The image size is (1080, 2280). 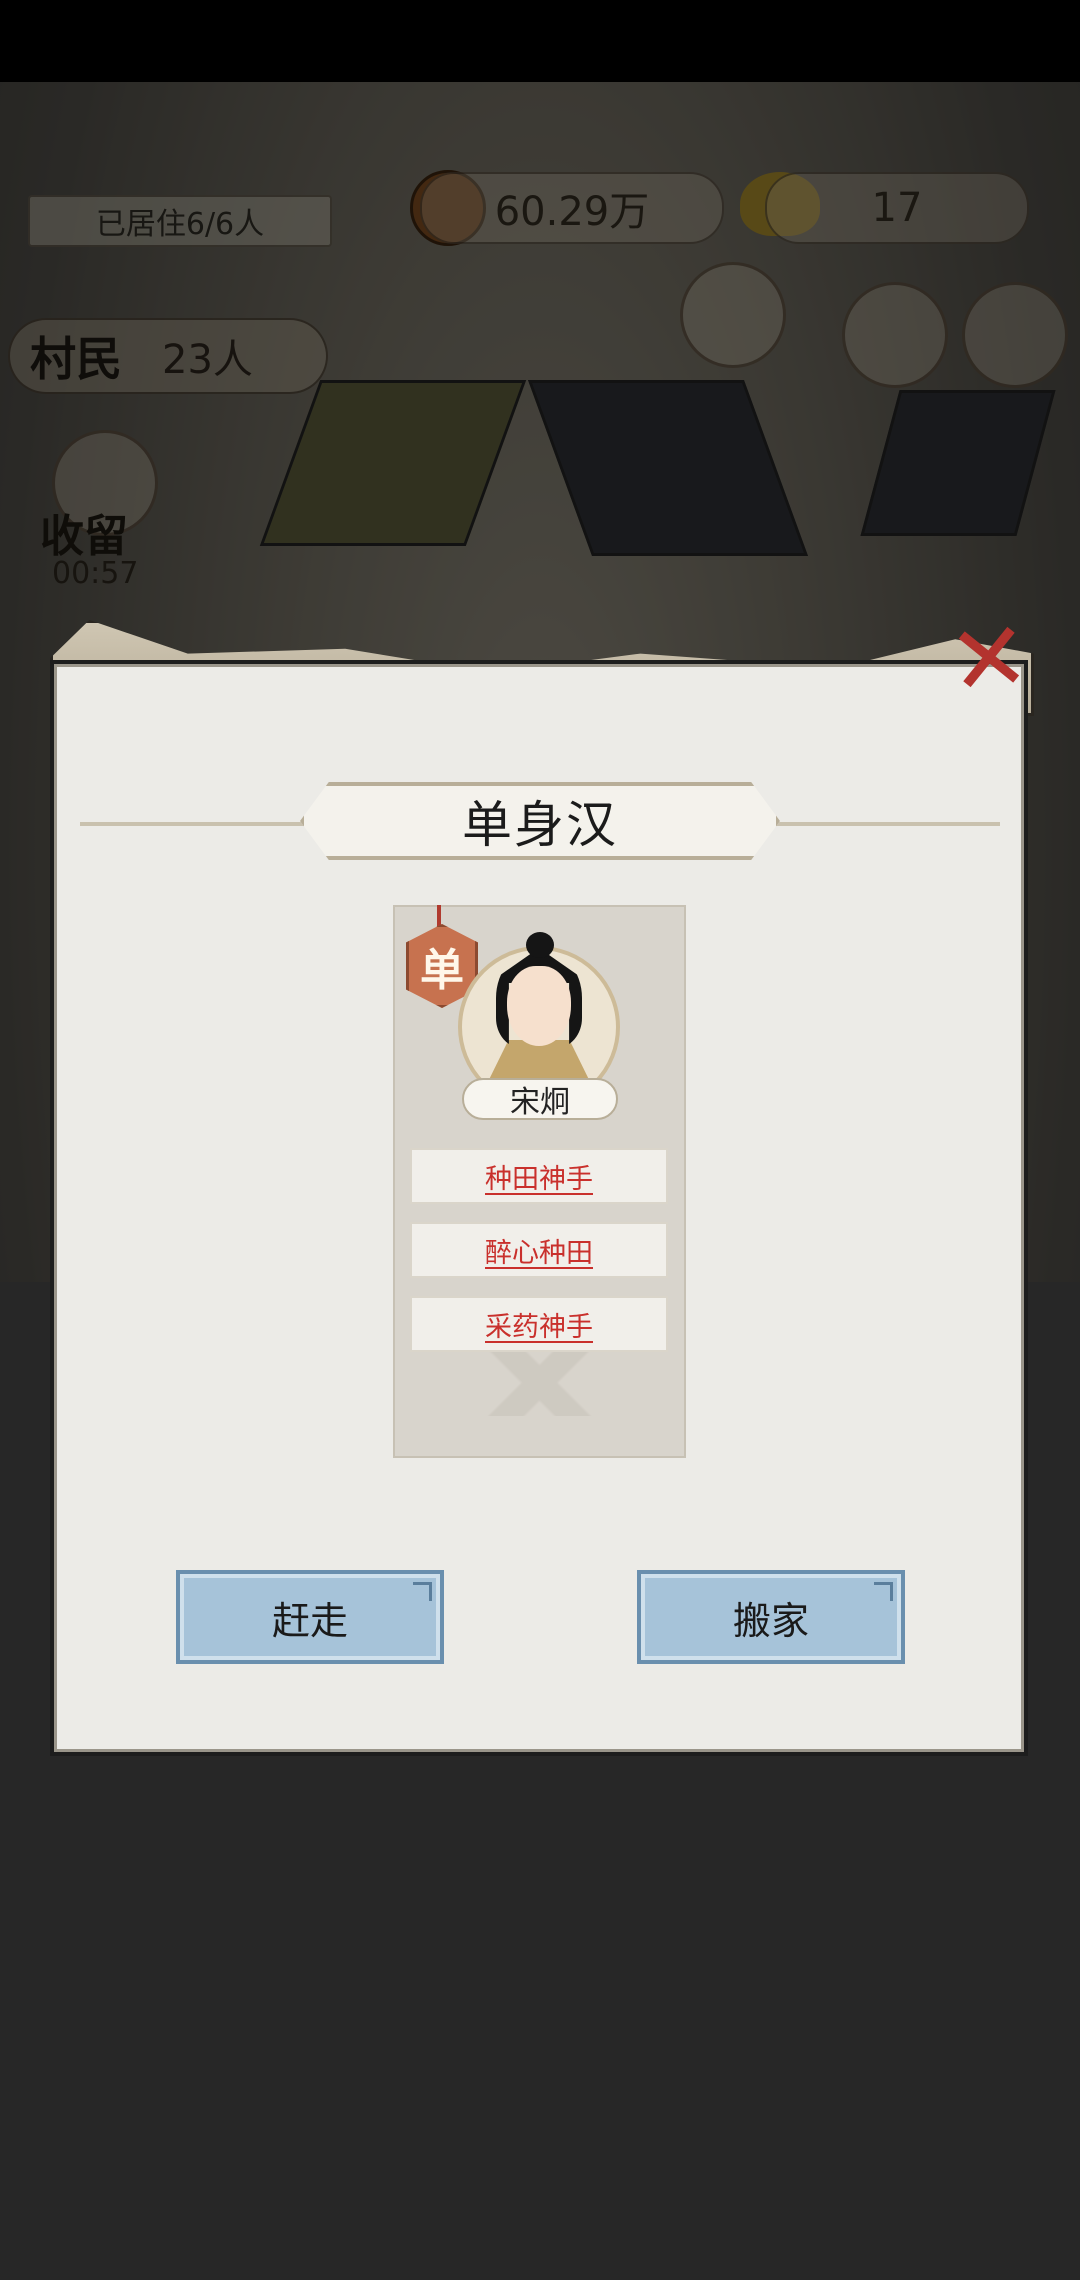 I want to click on villager-portrait, so click(x=539, y=1006).